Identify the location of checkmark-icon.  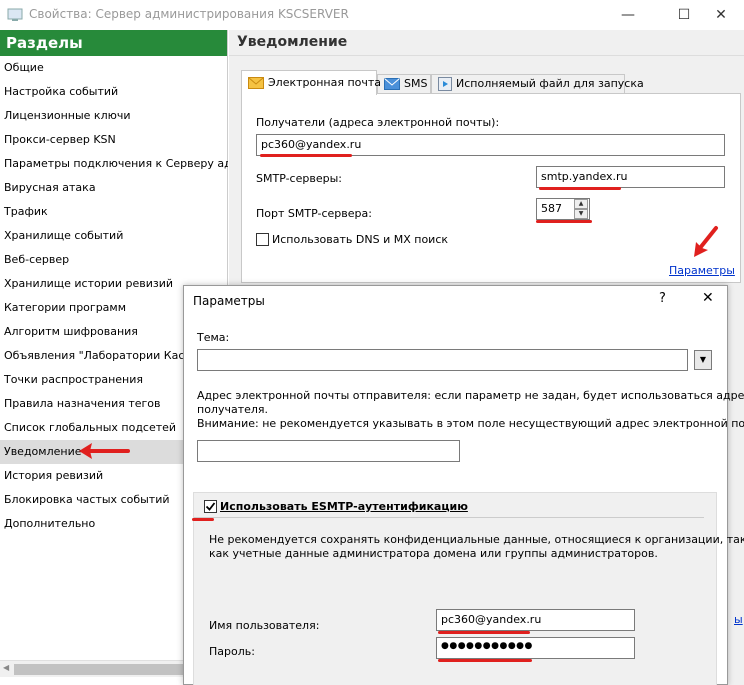
(210, 506).